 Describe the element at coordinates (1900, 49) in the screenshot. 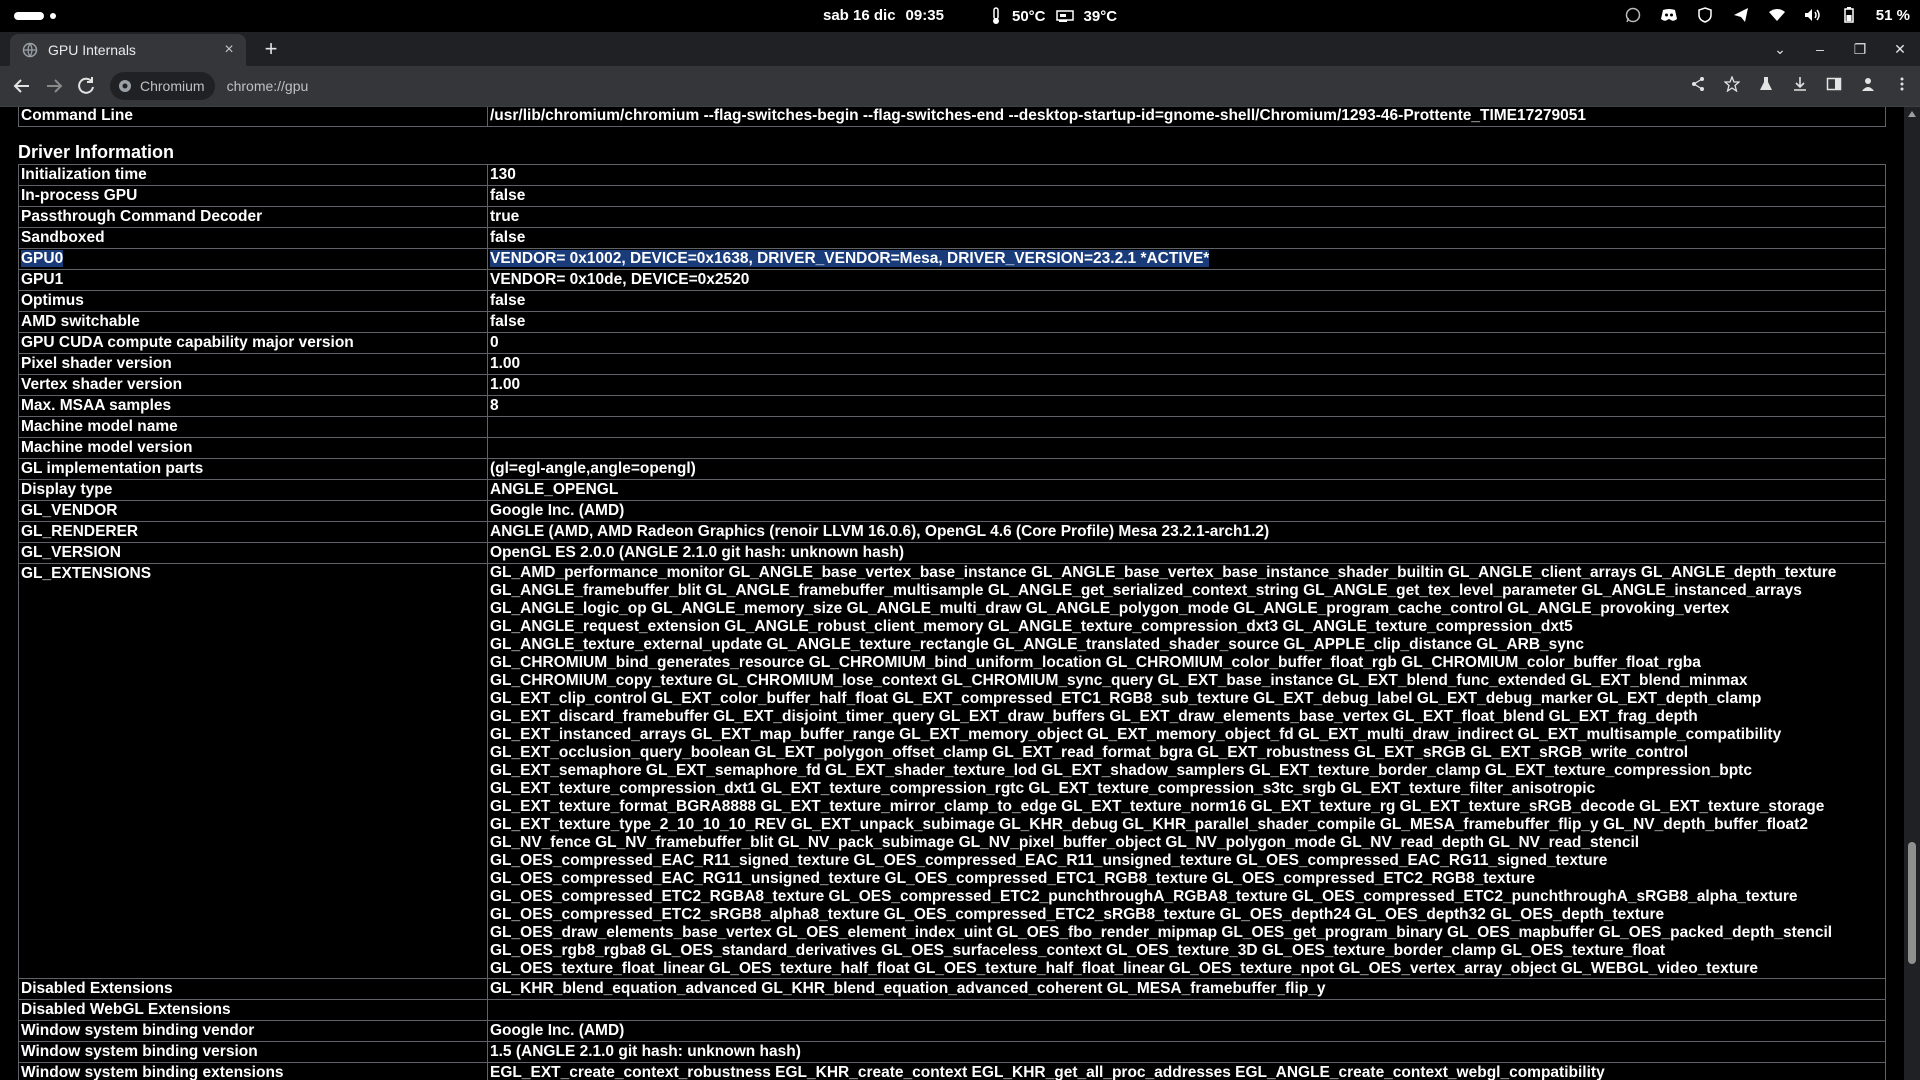

I see `close-window-button: ✕` at that location.